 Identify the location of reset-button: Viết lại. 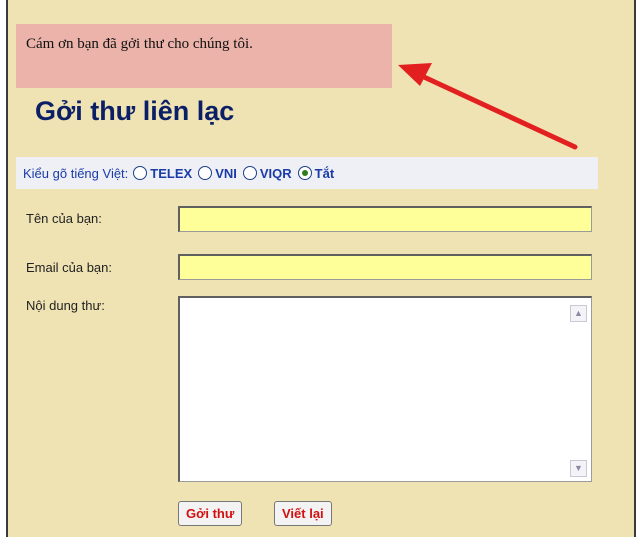
(303, 513).